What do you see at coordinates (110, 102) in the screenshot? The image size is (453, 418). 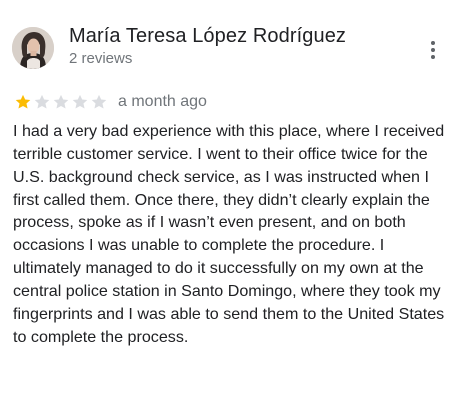 I see `rating-row: a month ago` at bounding box center [110, 102].